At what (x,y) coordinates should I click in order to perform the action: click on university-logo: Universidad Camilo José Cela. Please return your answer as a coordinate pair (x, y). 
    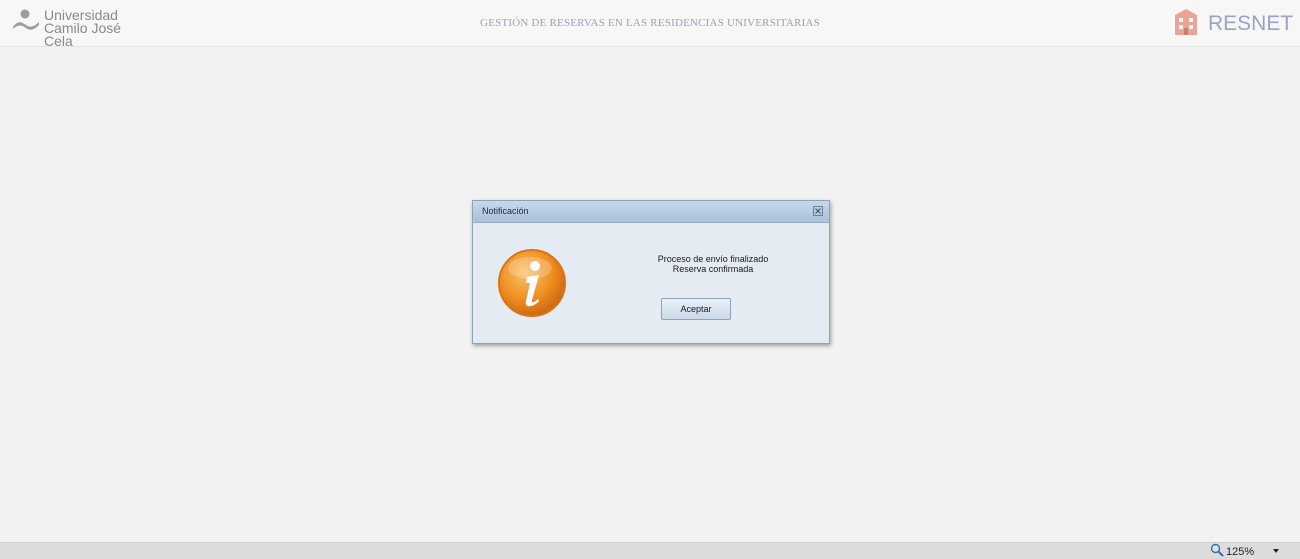
    Looking at the image, I should click on (82, 28).